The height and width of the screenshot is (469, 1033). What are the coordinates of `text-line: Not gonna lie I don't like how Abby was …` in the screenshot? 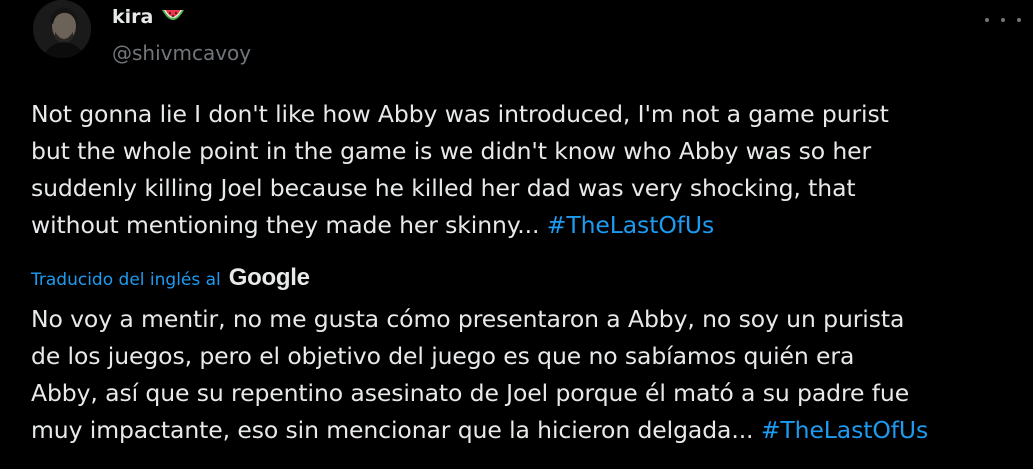 It's located at (460, 114).